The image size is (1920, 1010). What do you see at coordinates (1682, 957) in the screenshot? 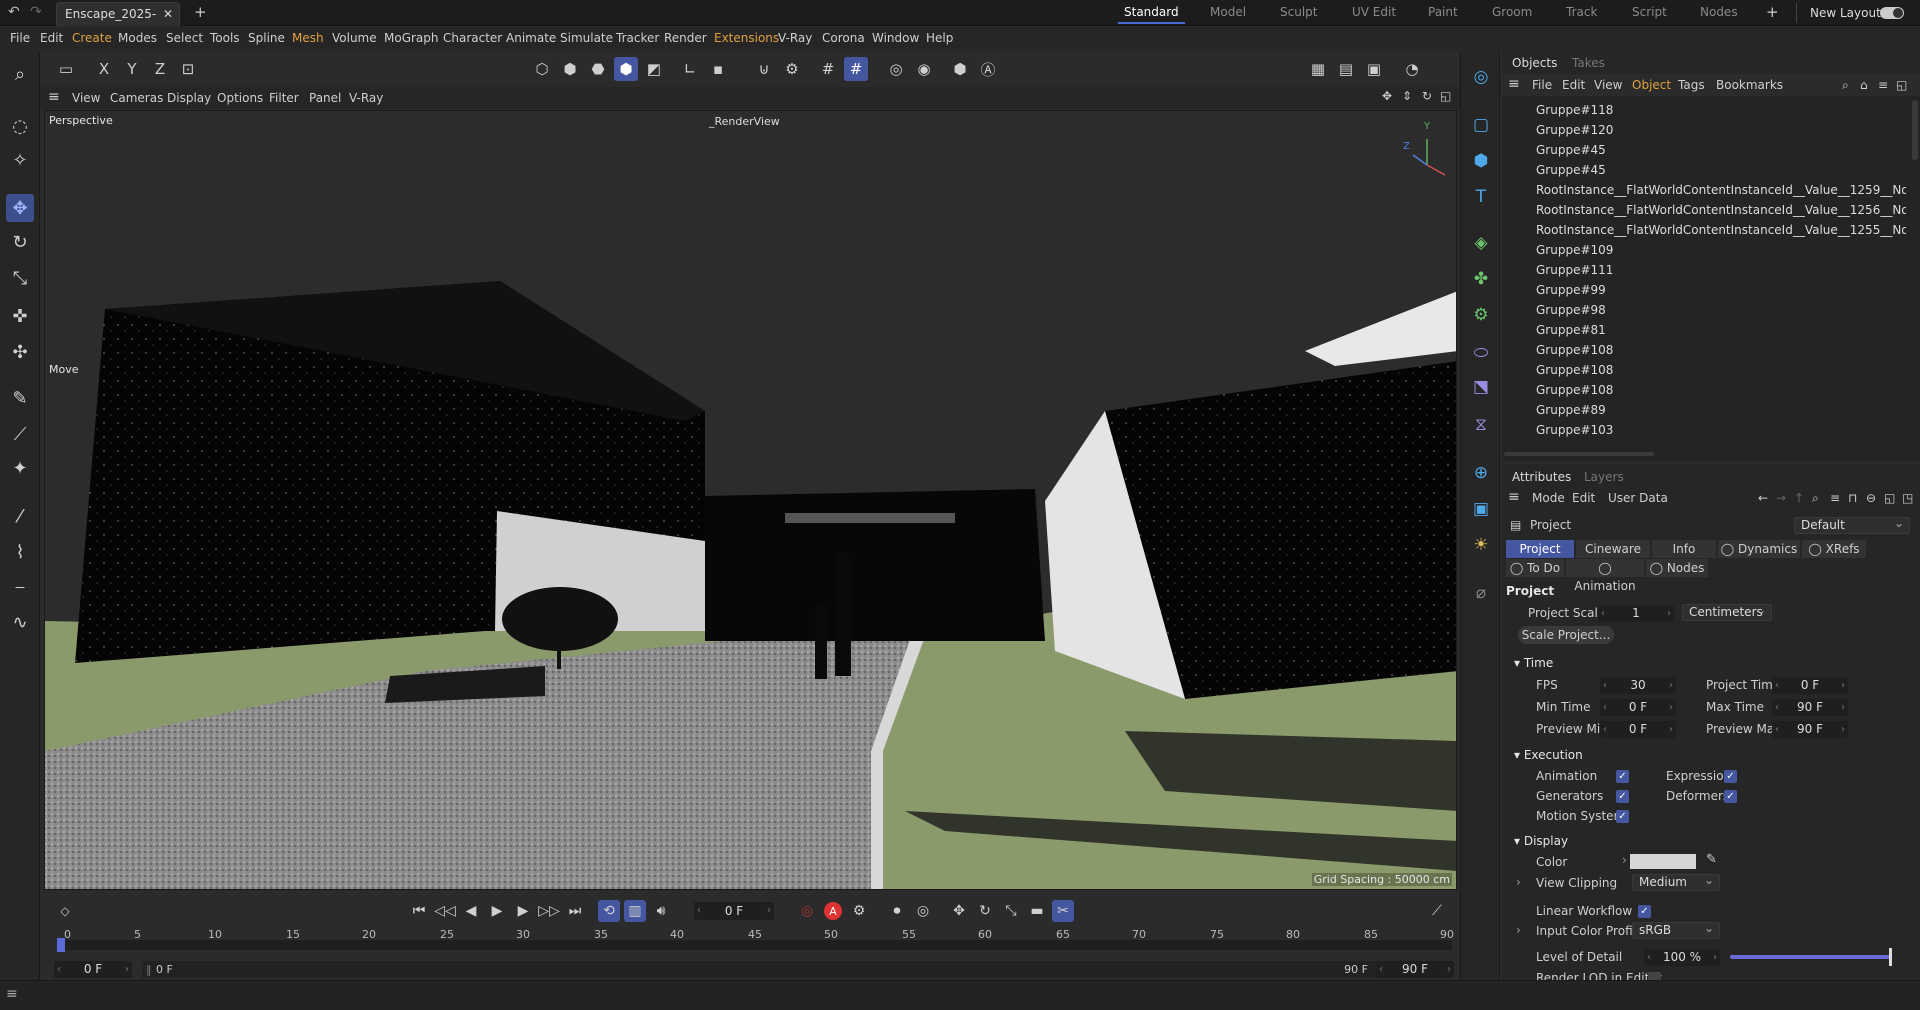
I see `level-of-detail-field: ‹ 100 % ›` at bounding box center [1682, 957].